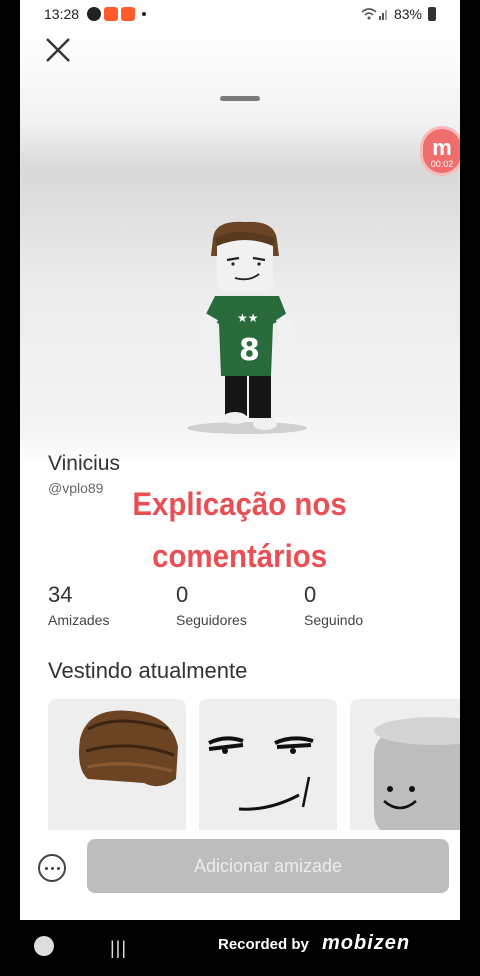 This screenshot has width=480, height=976. I want to click on profile-stats: 34 Amizades 0 Seguidores 0 Seguindo, so click(240, 605).